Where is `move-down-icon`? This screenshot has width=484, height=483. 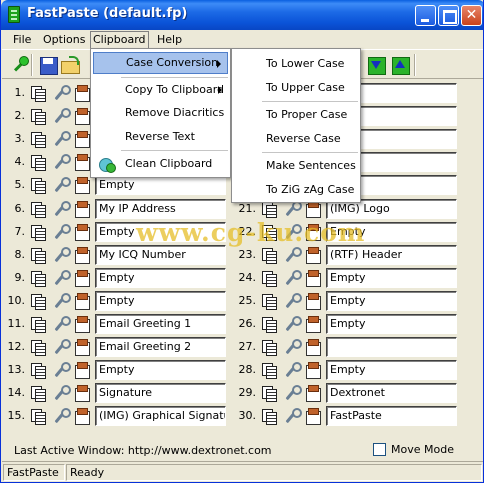
move-down-icon is located at coordinates (376, 65).